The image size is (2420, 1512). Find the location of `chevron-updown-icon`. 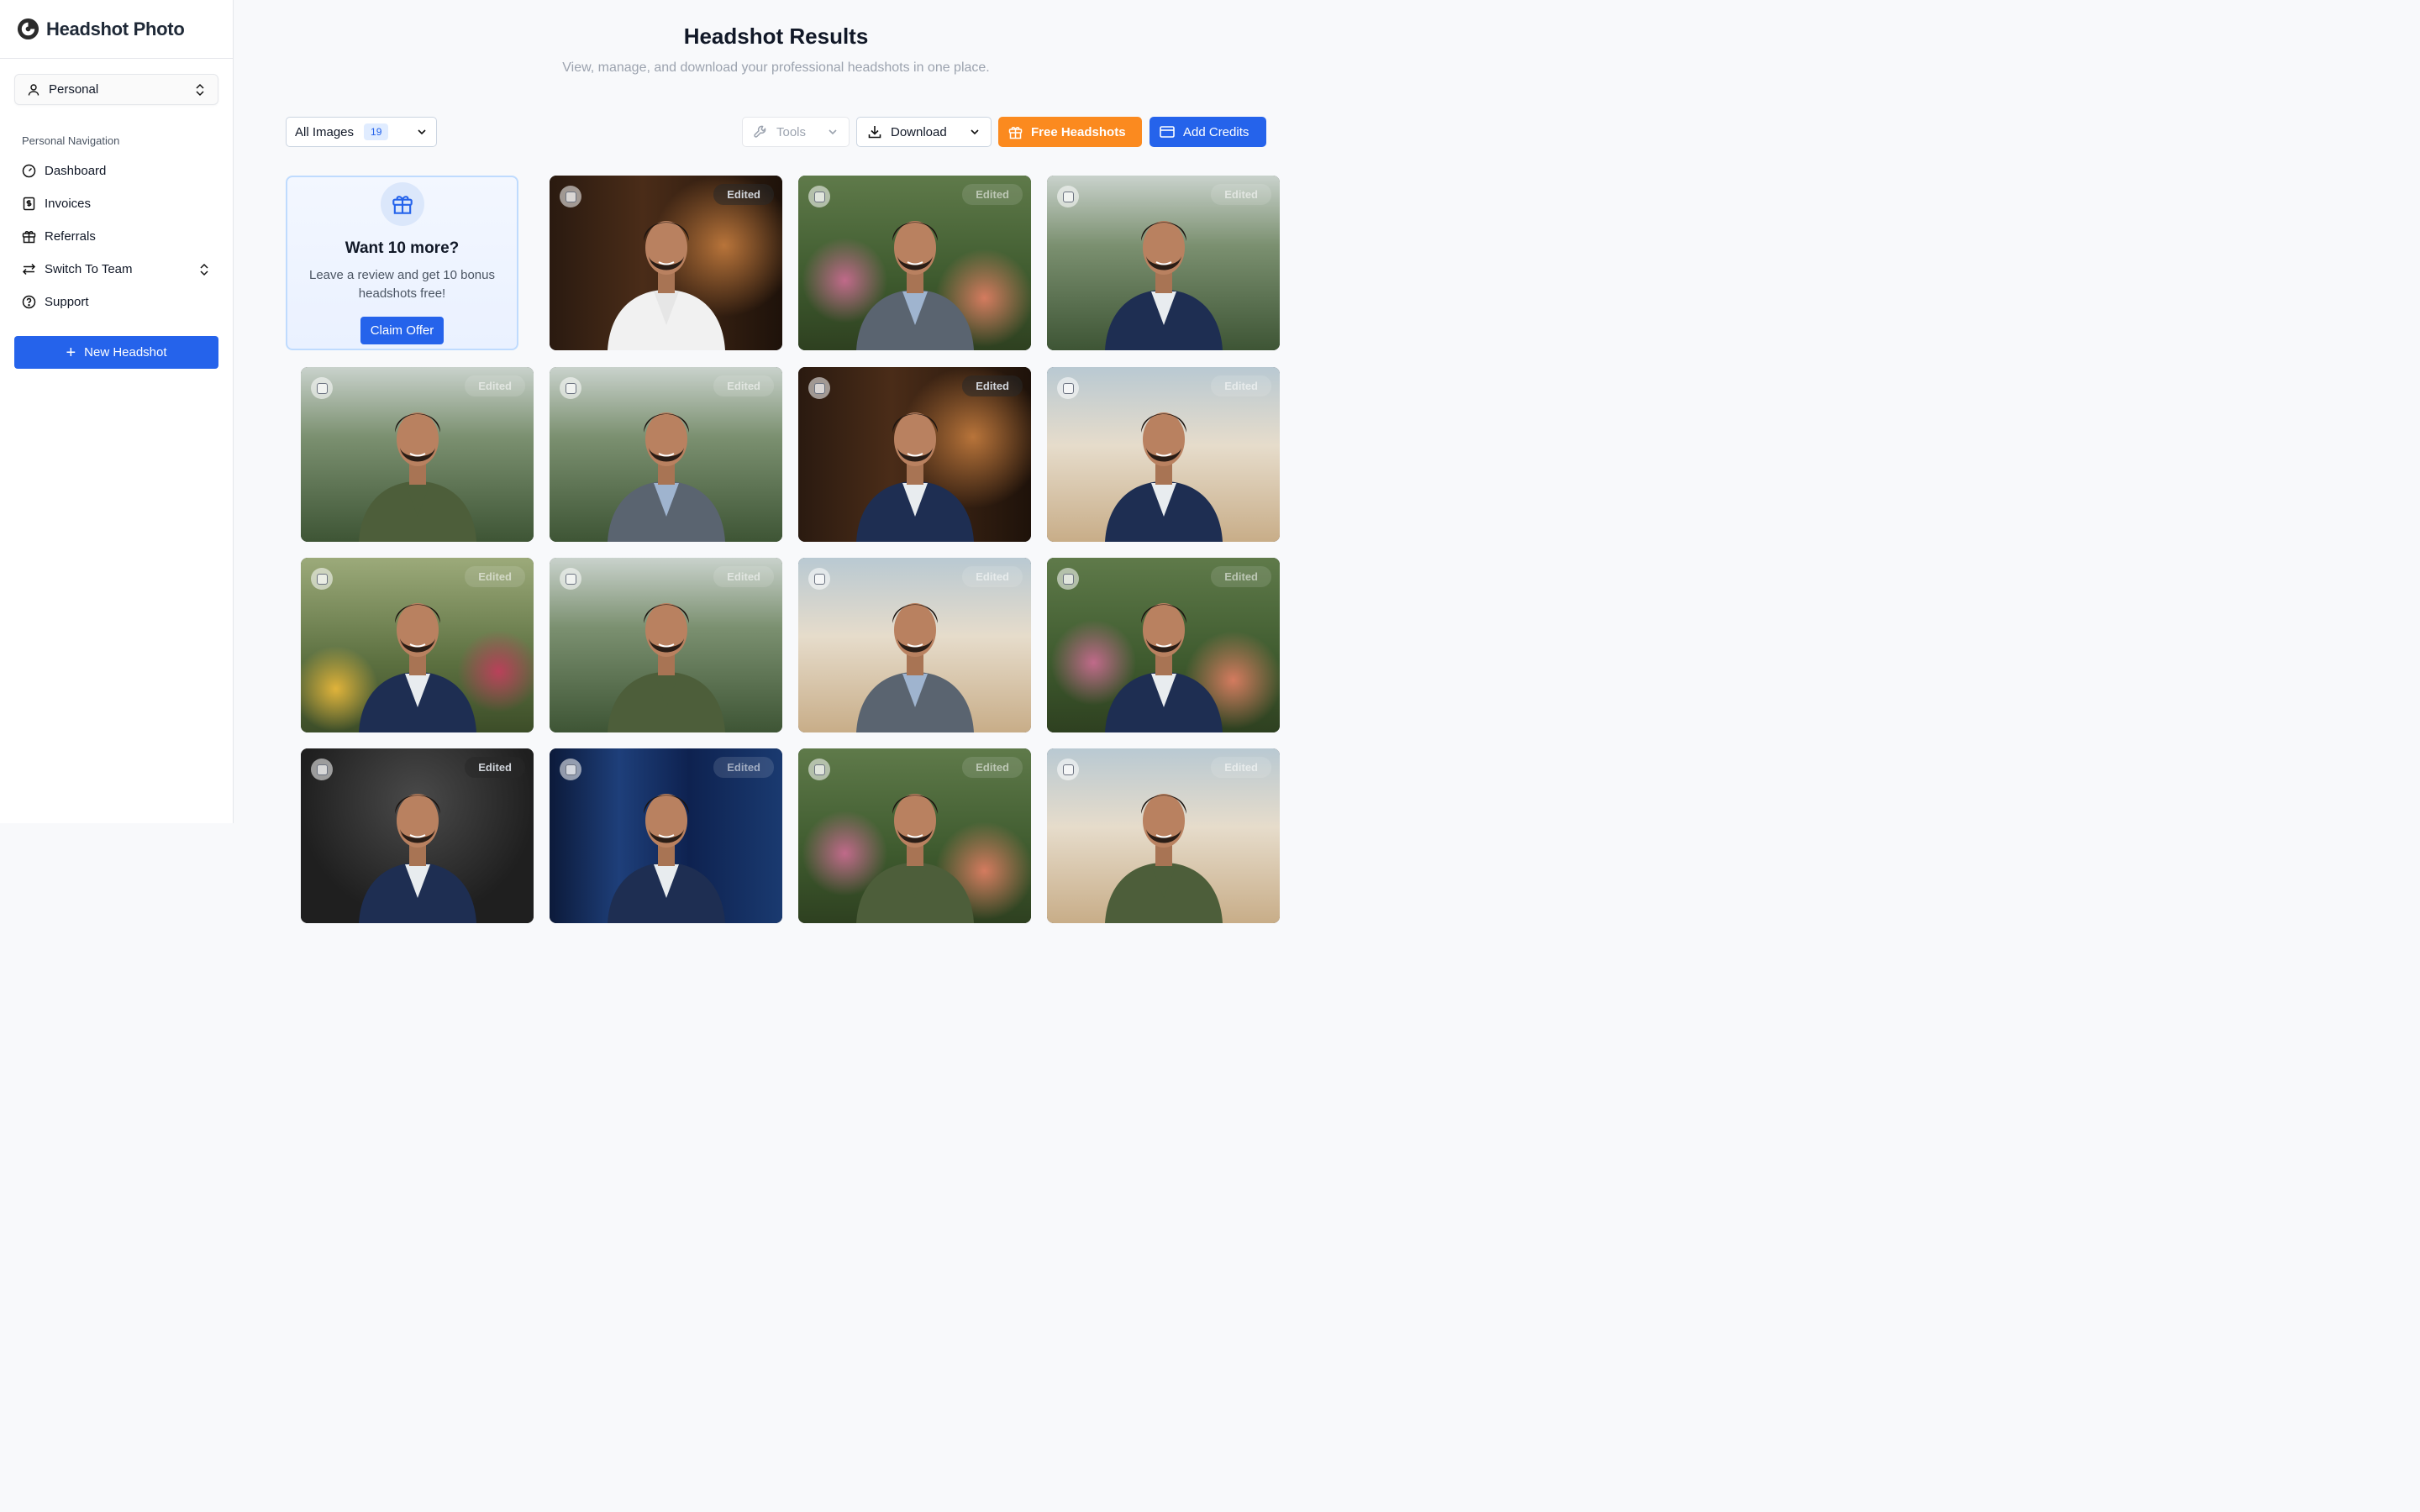

chevron-updown-icon is located at coordinates (200, 89).